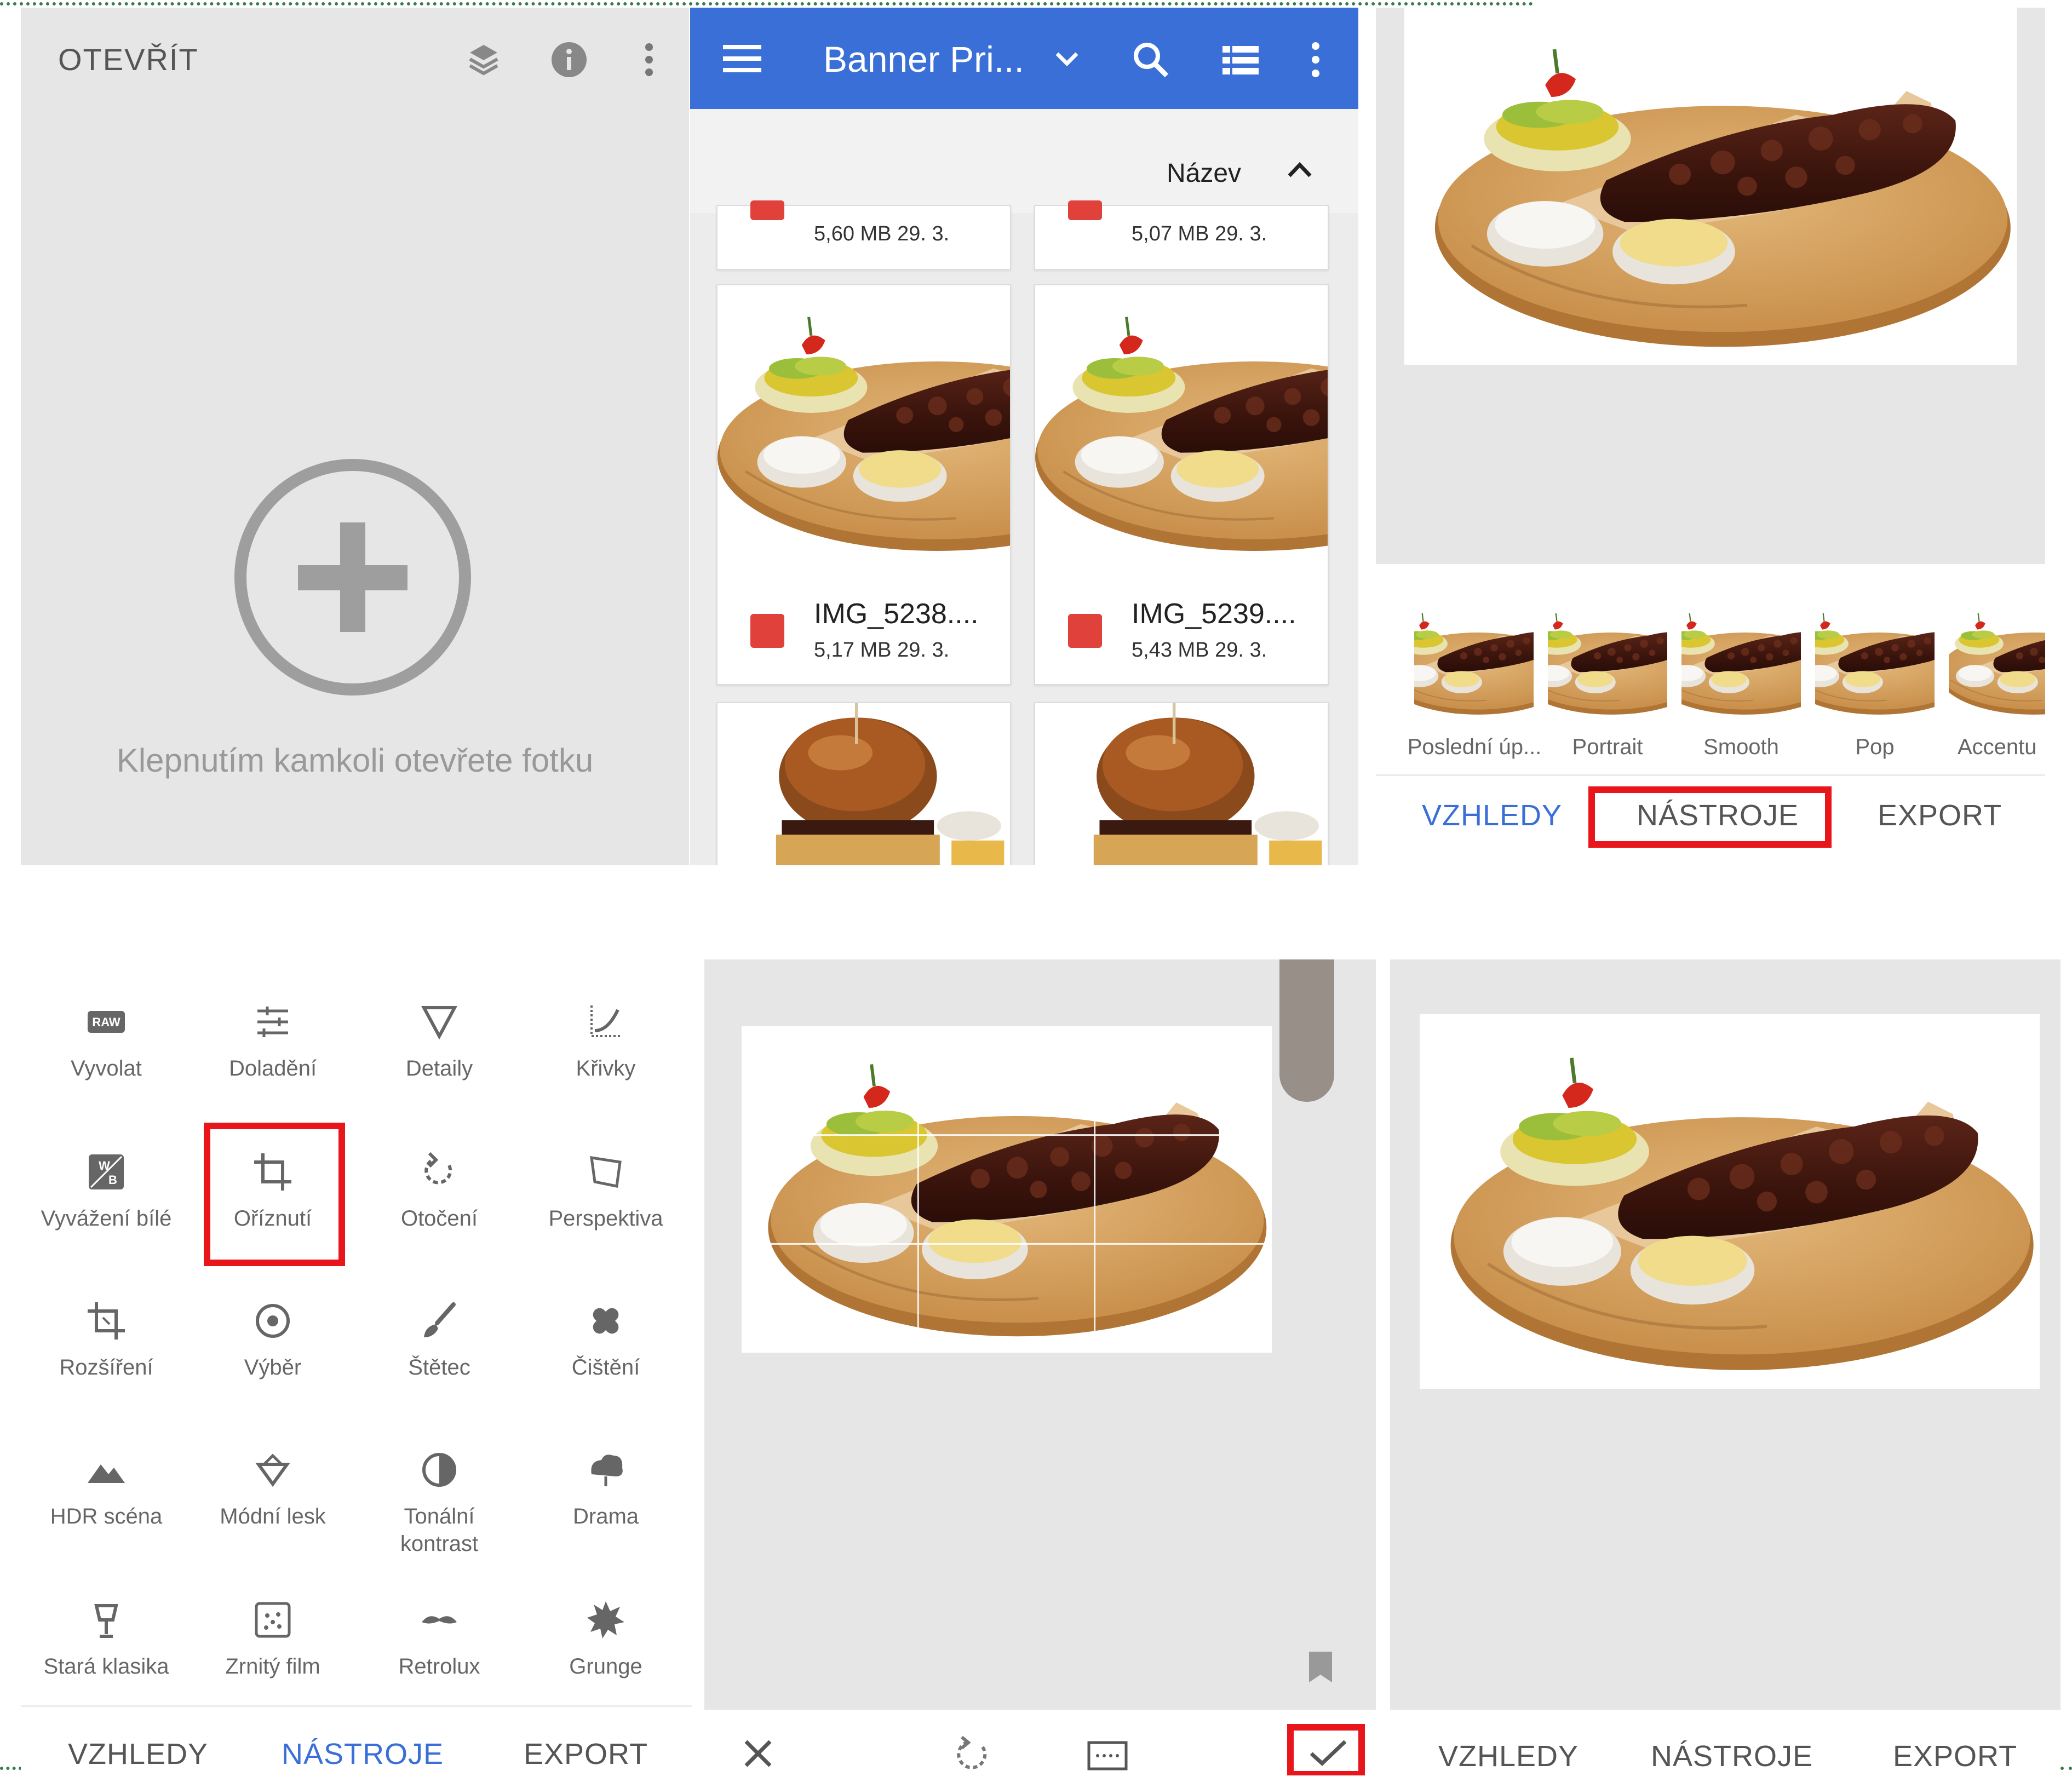 The width and height of the screenshot is (2072, 1782). Describe the element at coordinates (606, 1321) in the screenshot. I see `healing-icon` at that location.